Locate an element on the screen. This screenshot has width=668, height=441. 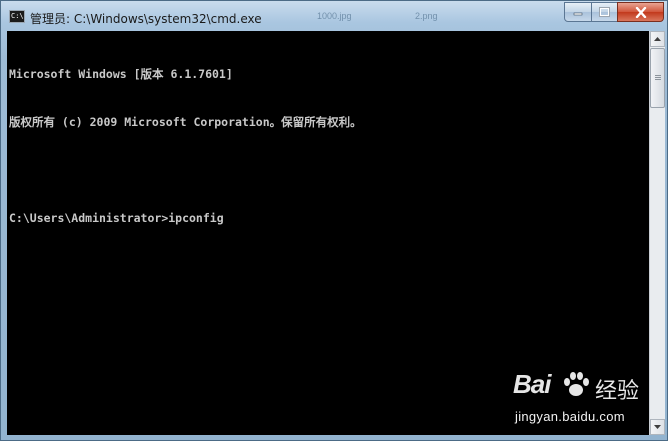
scroll-up-button is located at coordinates (657, 39).